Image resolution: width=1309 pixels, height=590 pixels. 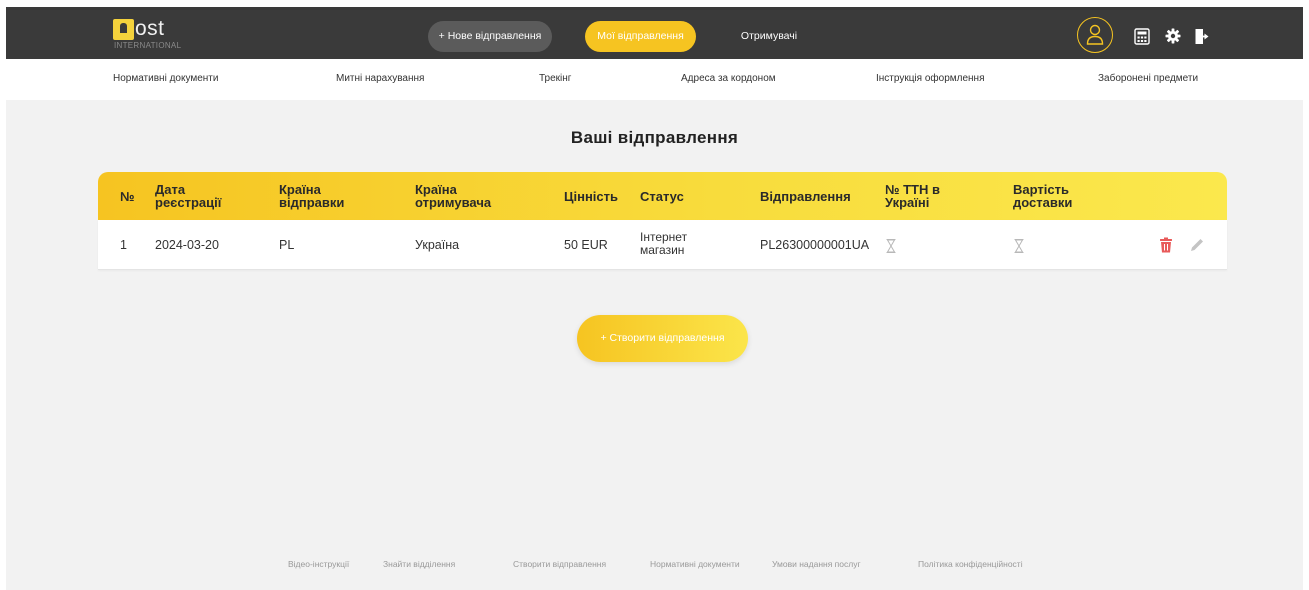 I want to click on user-glyph, so click(x=1095, y=34).